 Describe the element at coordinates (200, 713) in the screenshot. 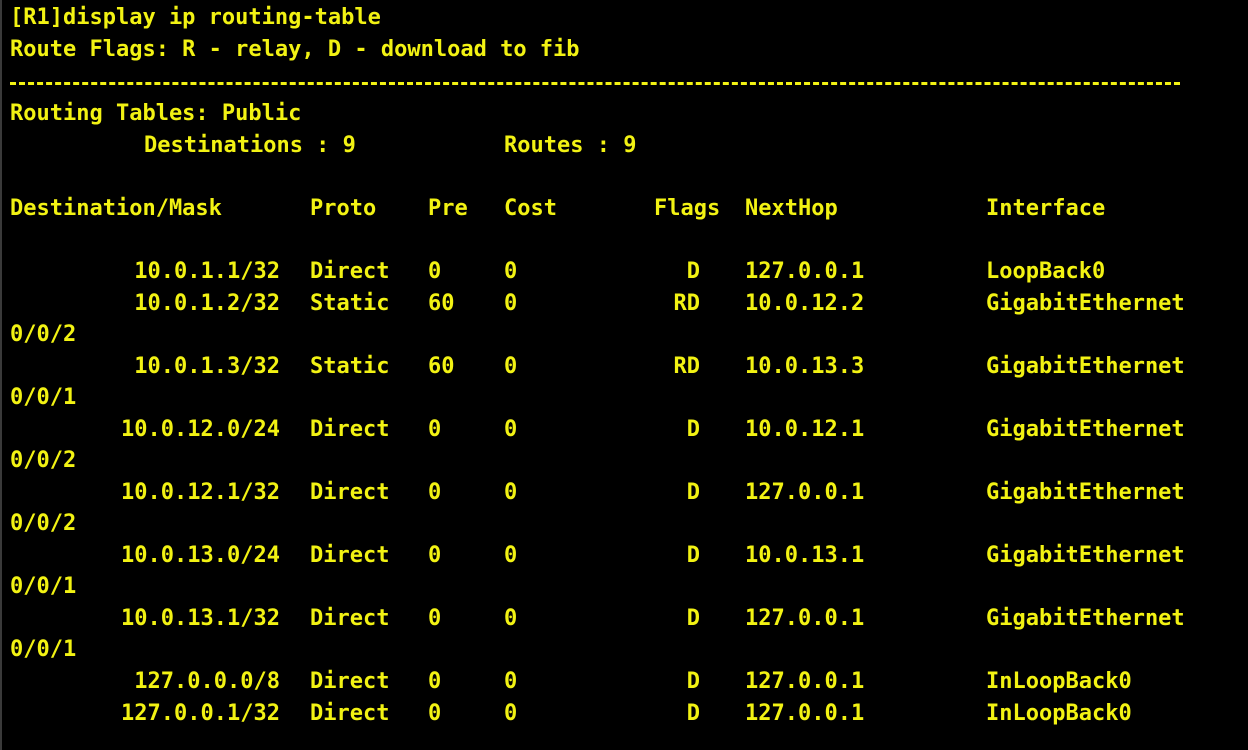

I see `route-destination: 127.0.0.1/32` at that location.